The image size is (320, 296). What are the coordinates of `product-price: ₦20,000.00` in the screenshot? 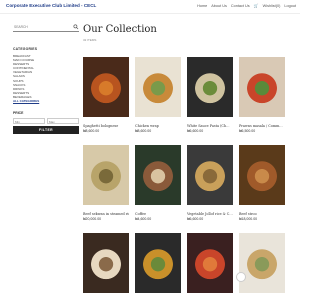 It's located at (92, 219).